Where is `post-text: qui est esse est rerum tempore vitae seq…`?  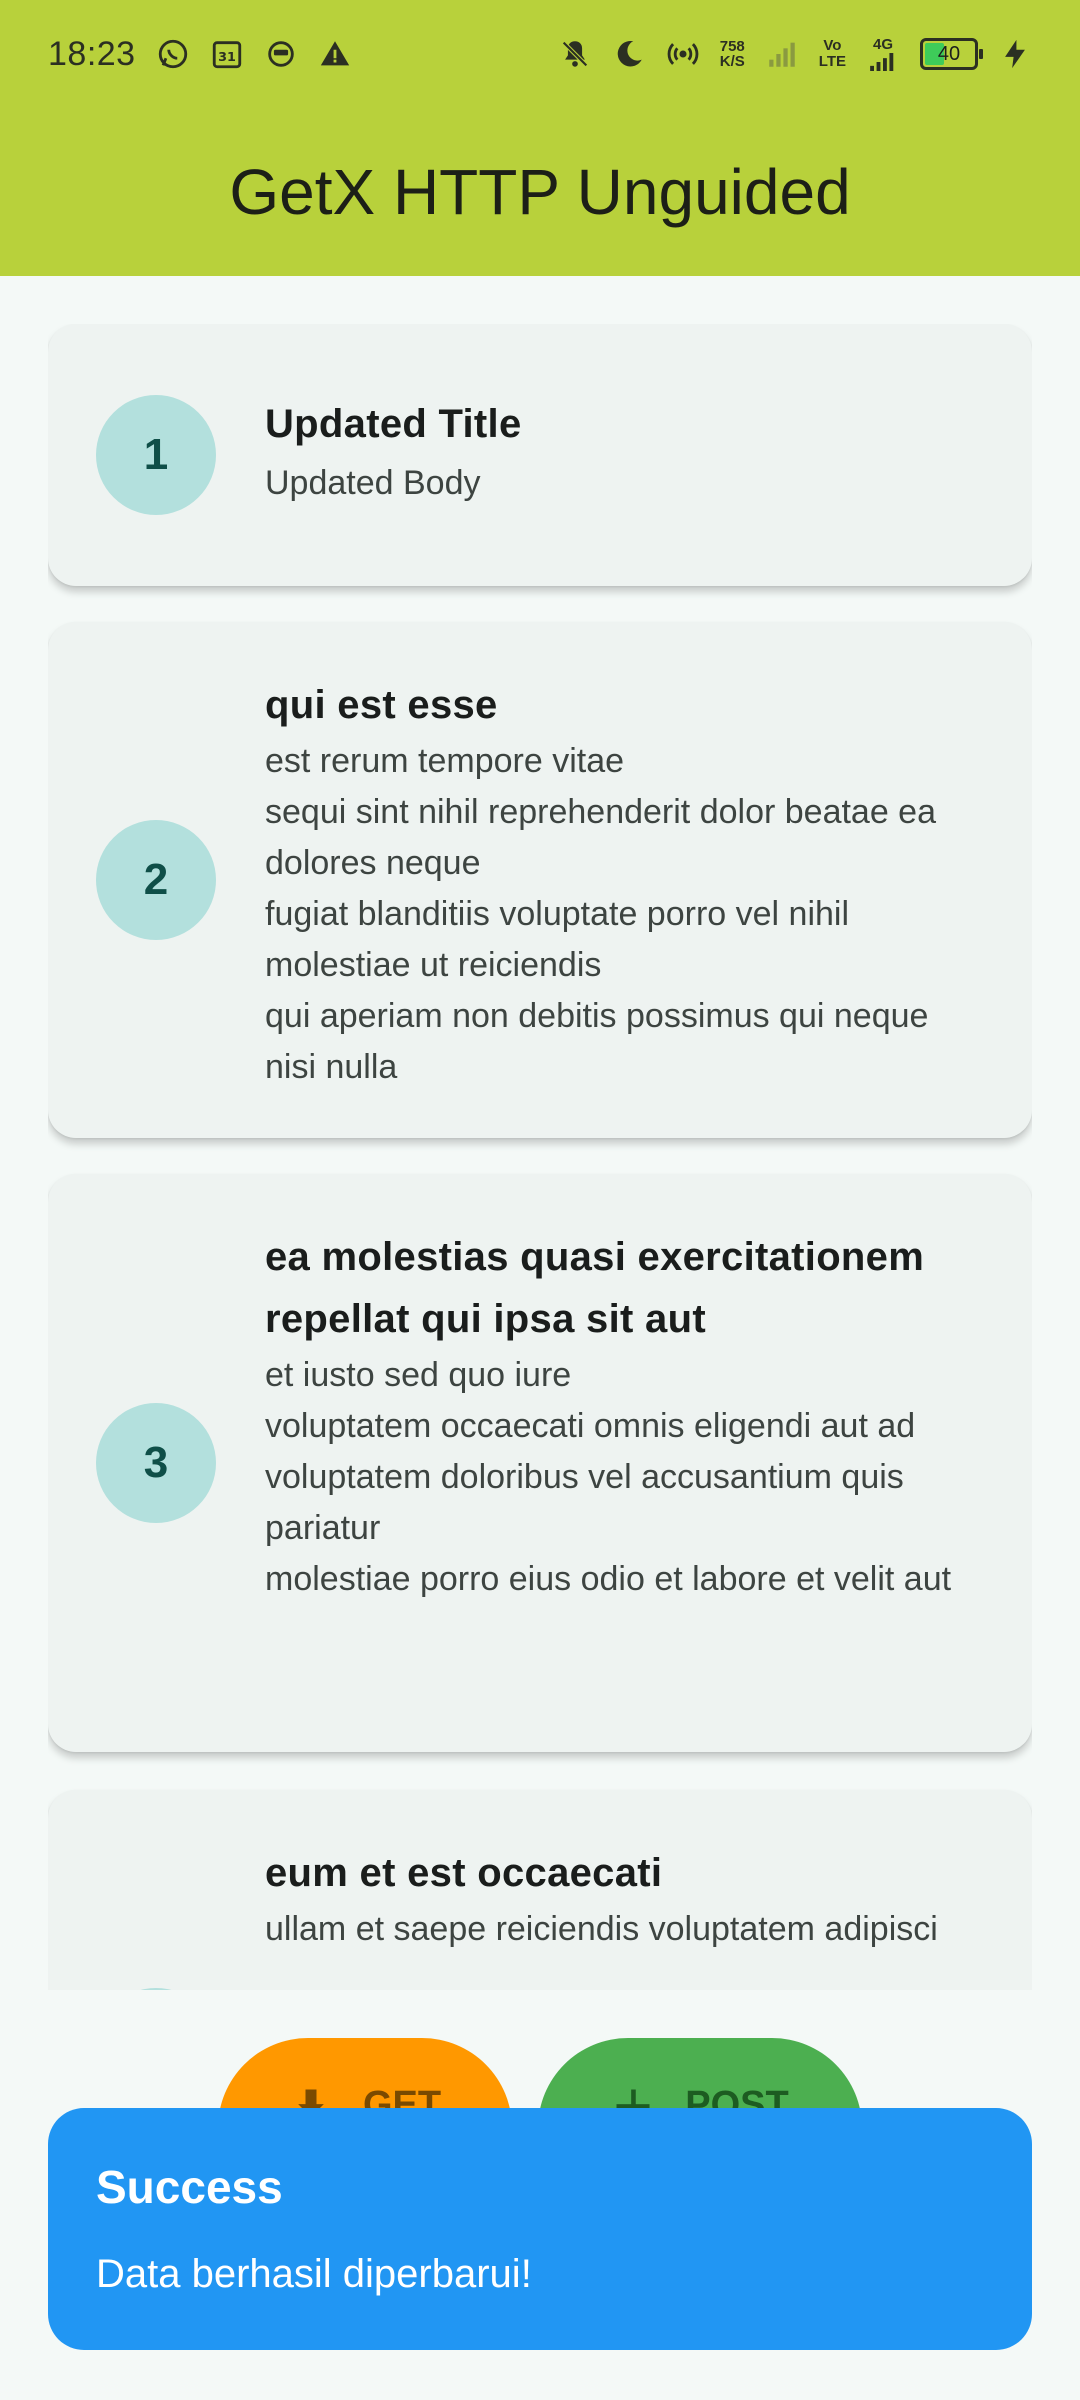
post-text: qui est esse est rerum tempore vitae seq… is located at coordinates (624, 883).